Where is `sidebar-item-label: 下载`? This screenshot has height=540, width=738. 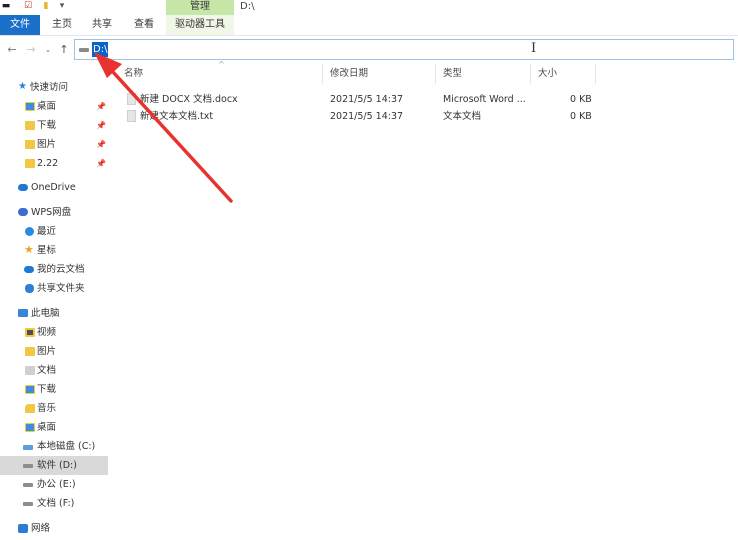
sidebar-item-label: 下载 is located at coordinates (47, 389).